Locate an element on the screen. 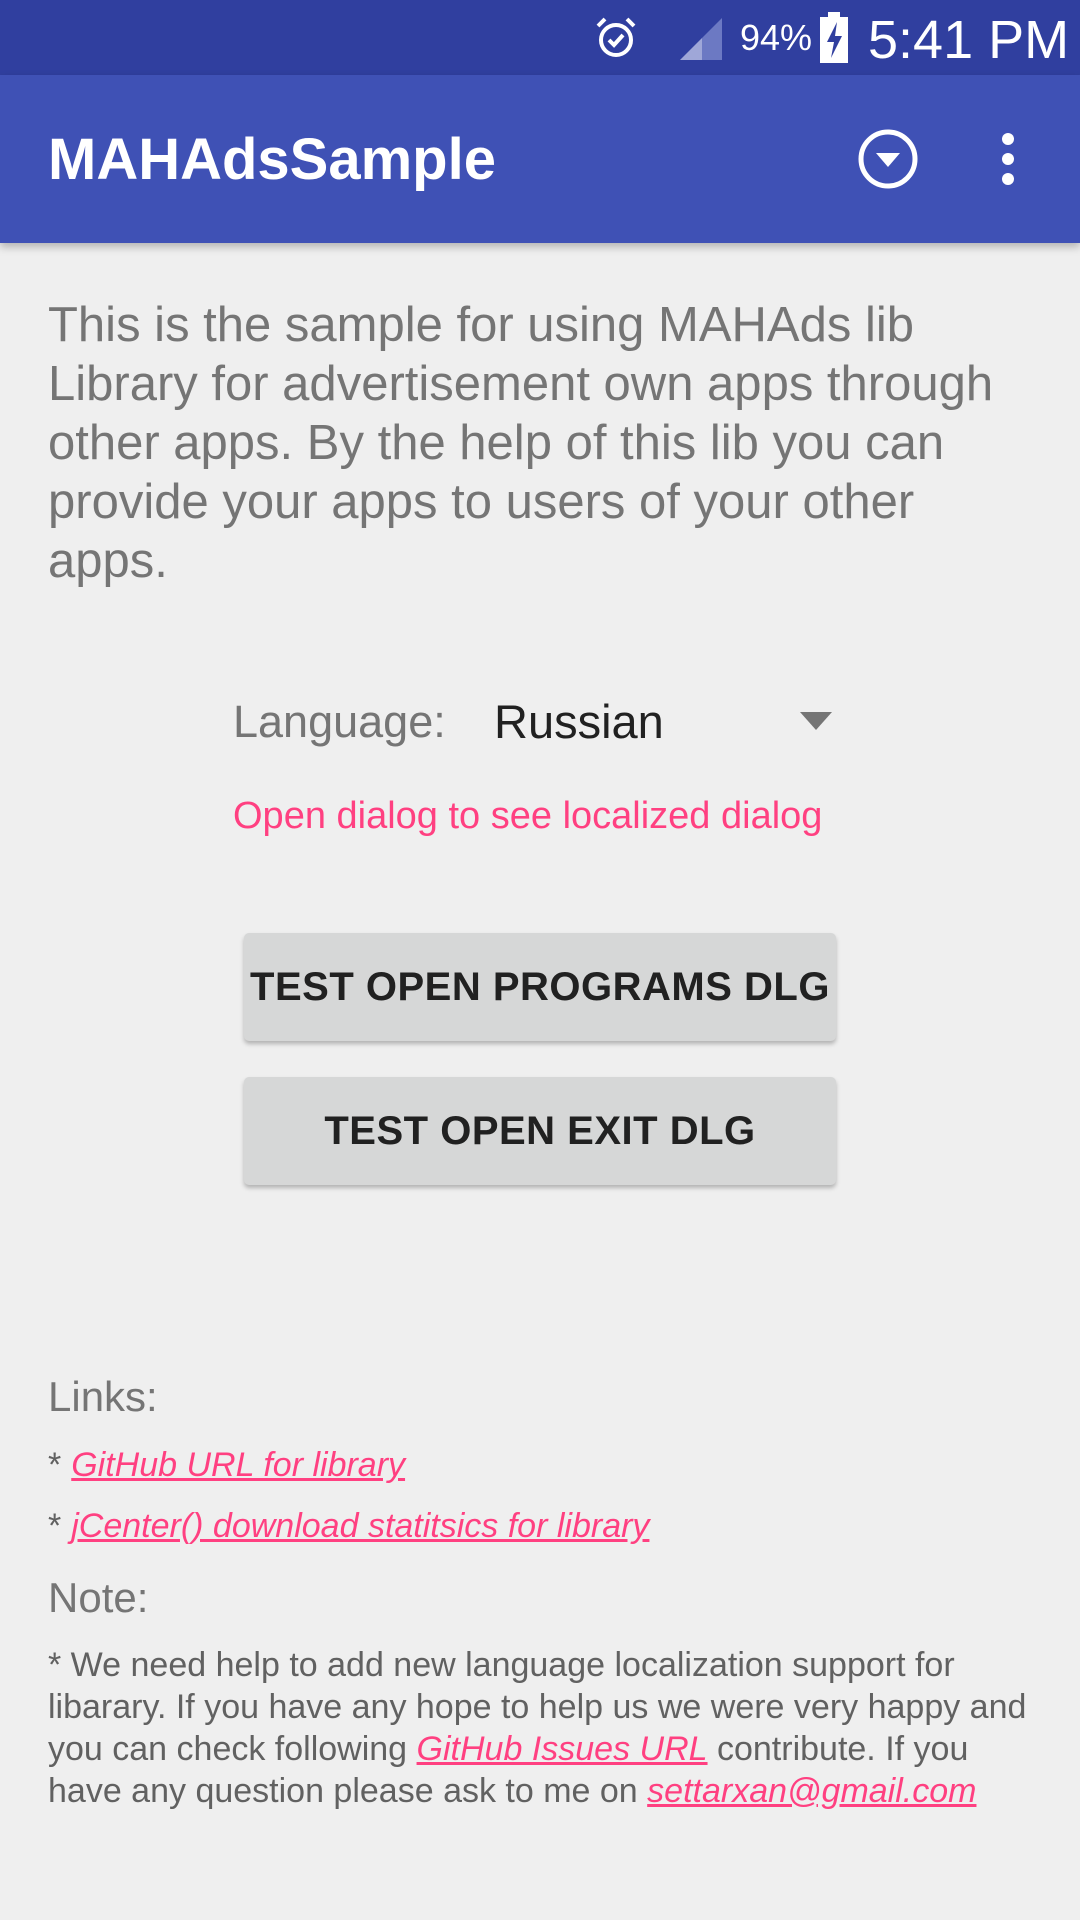 Image resolution: width=1080 pixels, height=1920 pixels. note-heading: Note: is located at coordinates (98, 1597).